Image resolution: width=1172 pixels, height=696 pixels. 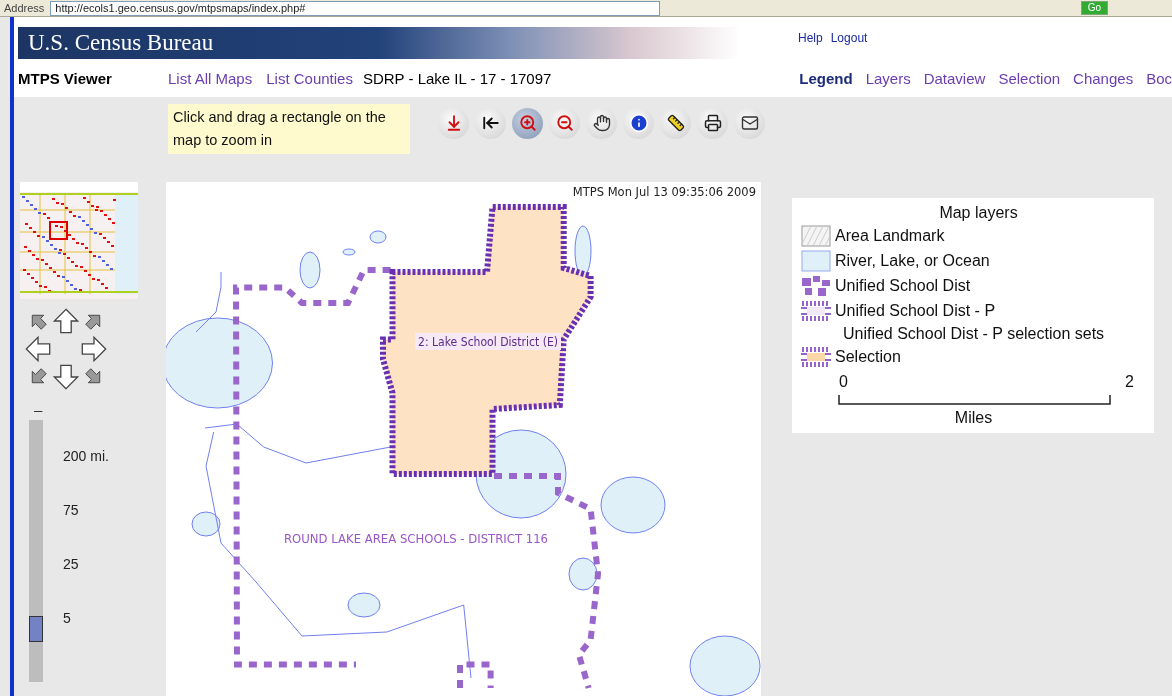 What do you see at coordinates (24, 8) in the screenshot?
I see `address-label: Address` at bounding box center [24, 8].